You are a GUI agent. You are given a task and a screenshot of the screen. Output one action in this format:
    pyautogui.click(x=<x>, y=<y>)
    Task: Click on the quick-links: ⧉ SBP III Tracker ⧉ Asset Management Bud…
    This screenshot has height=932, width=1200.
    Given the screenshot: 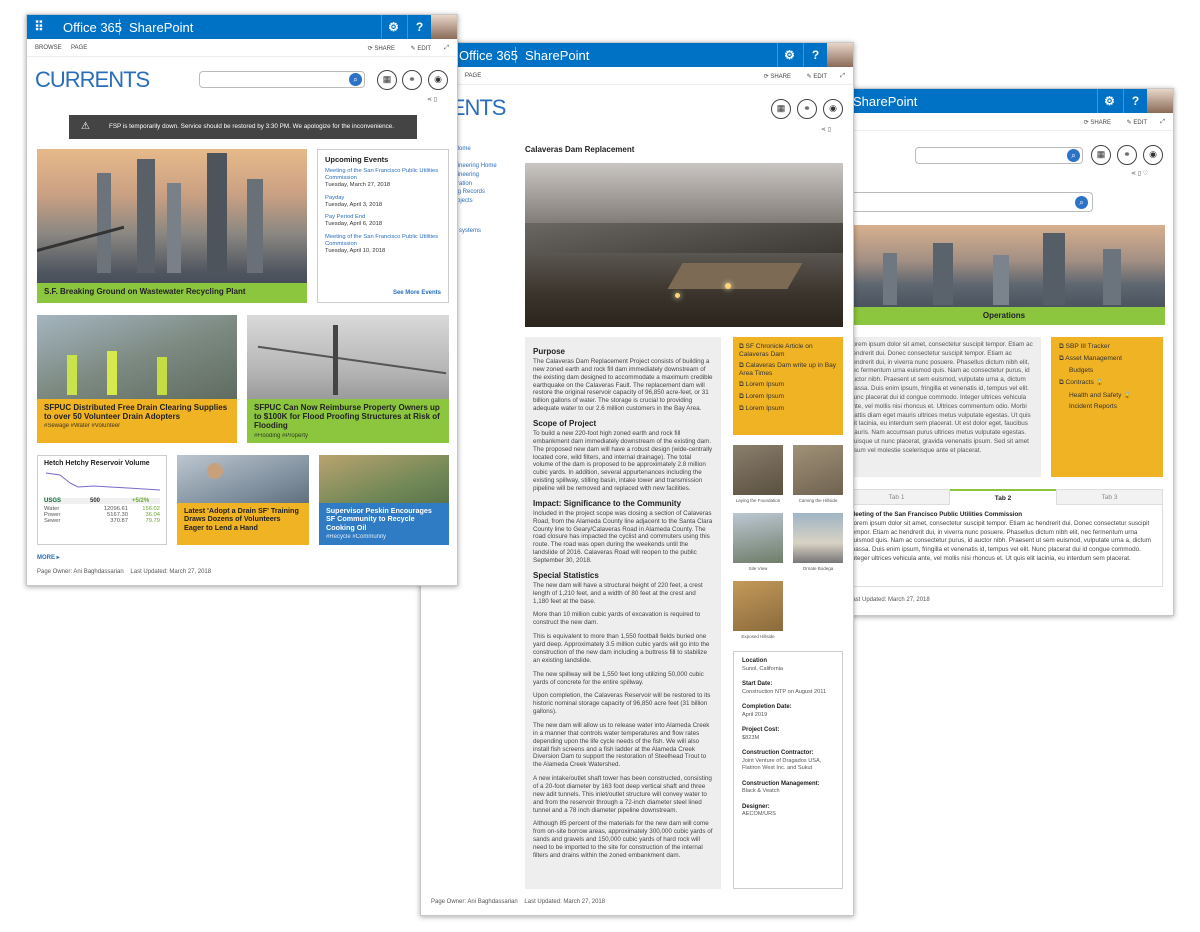 What is the action you would take?
    pyautogui.click(x=1107, y=407)
    